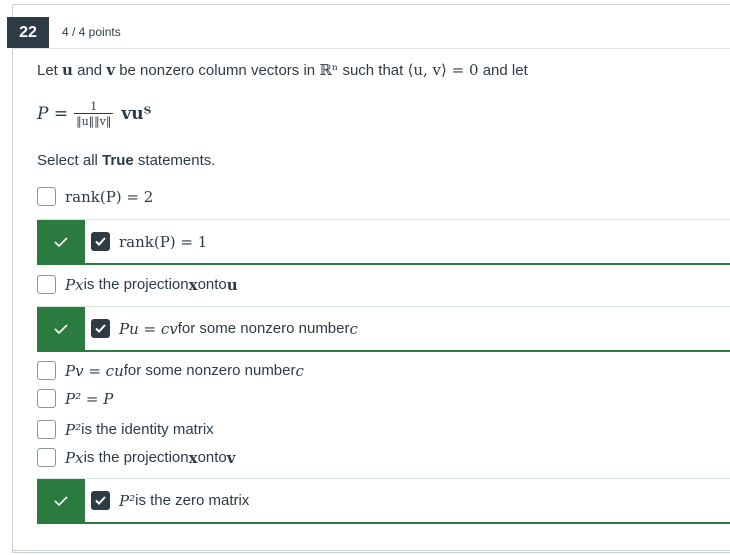 The width and height of the screenshot is (730, 555). Describe the element at coordinates (371, 48) in the screenshot. I see `header-divider` at that location.